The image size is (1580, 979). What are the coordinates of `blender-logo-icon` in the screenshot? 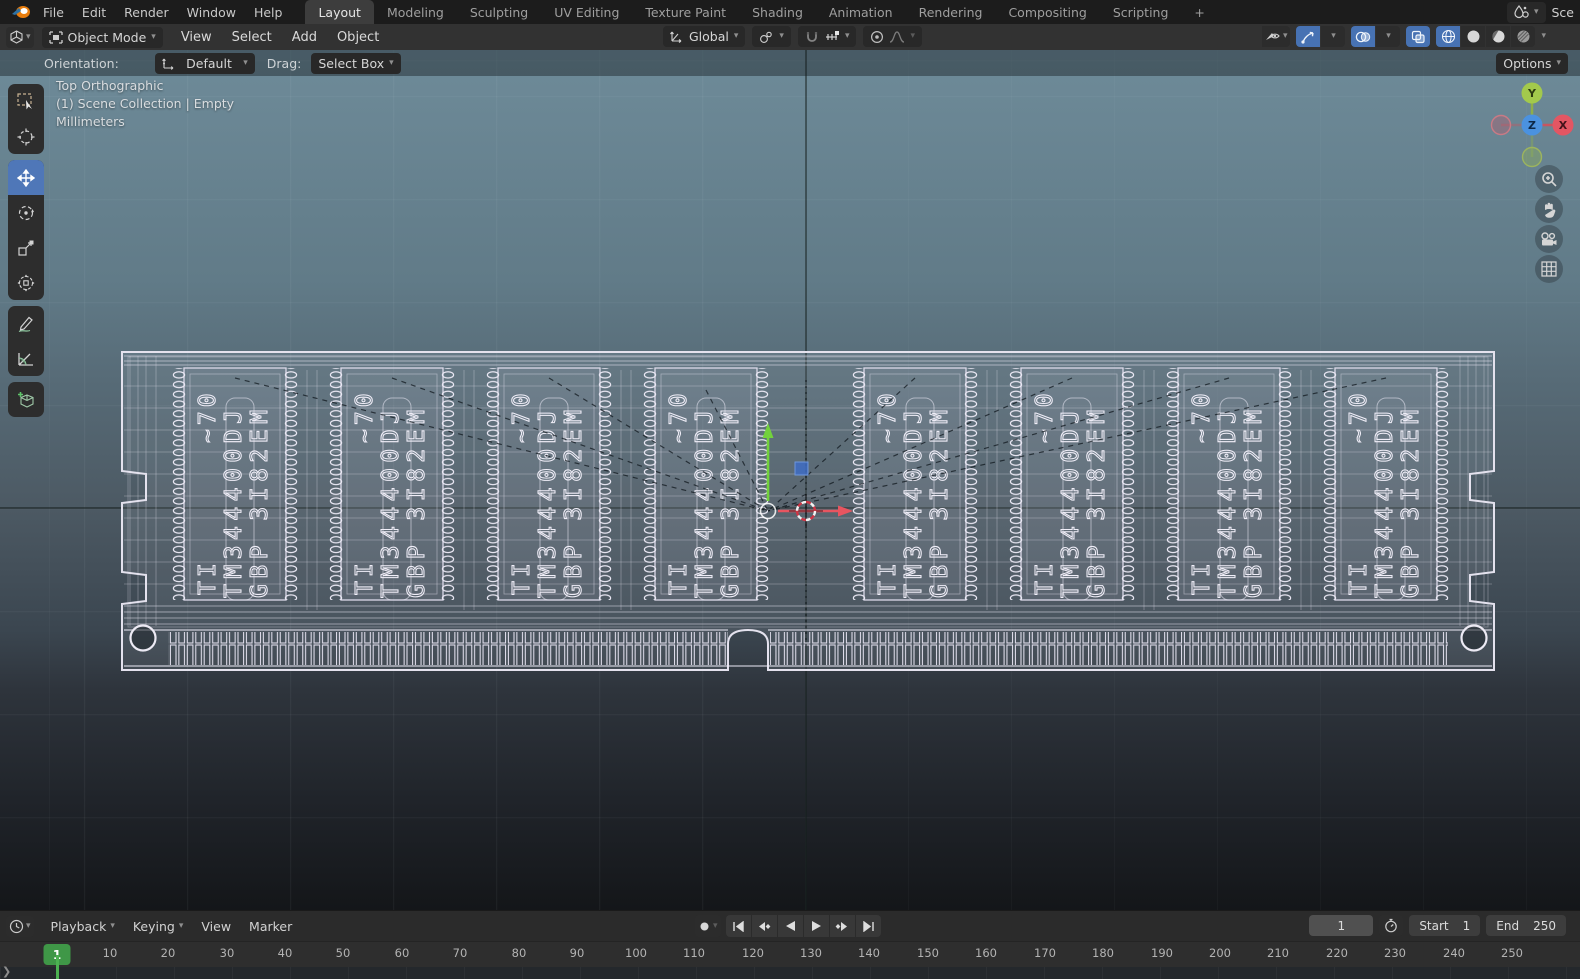 It's located at (21, 12).